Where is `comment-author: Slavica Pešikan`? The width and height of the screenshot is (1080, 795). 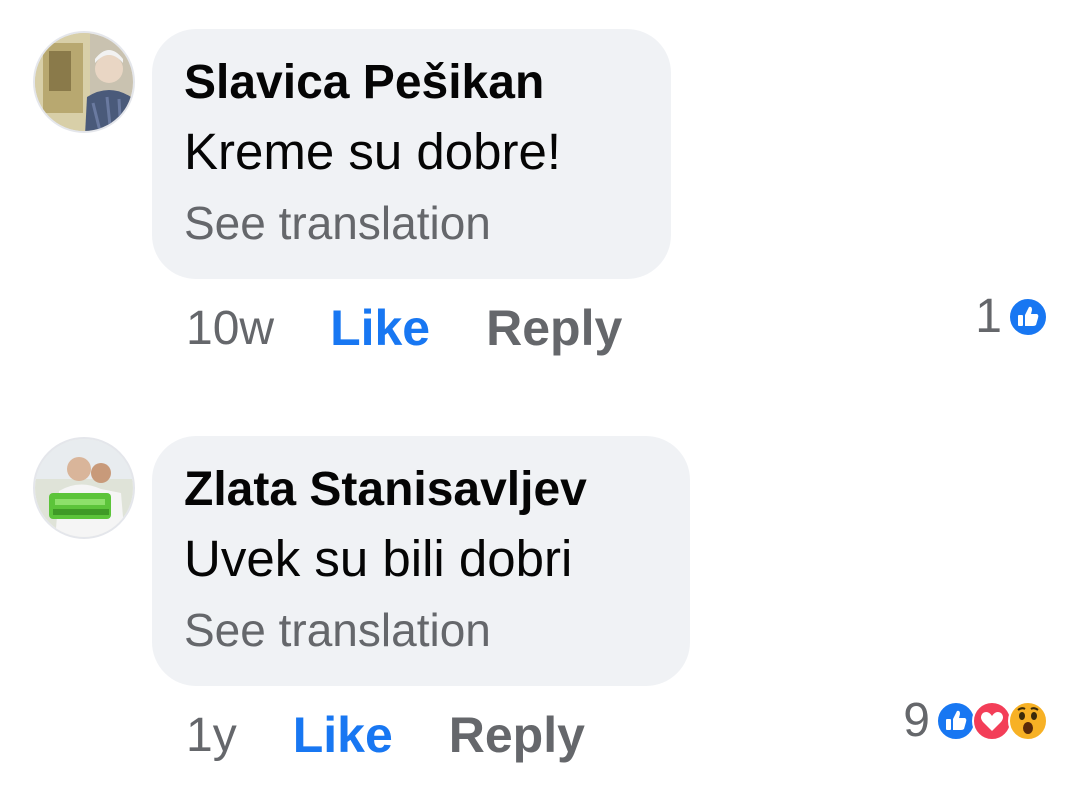 comment-author: Slavica Pešikan is located at coordinates (411, 83).